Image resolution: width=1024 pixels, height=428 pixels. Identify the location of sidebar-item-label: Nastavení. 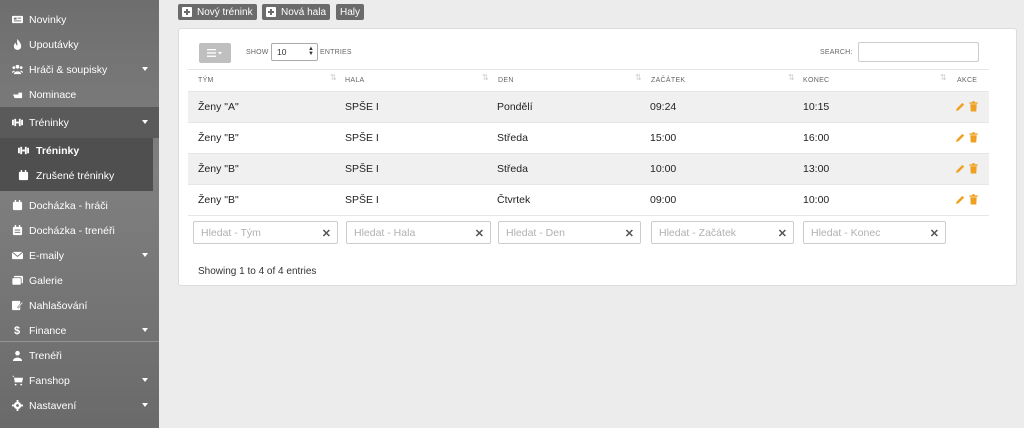
(53, 405).